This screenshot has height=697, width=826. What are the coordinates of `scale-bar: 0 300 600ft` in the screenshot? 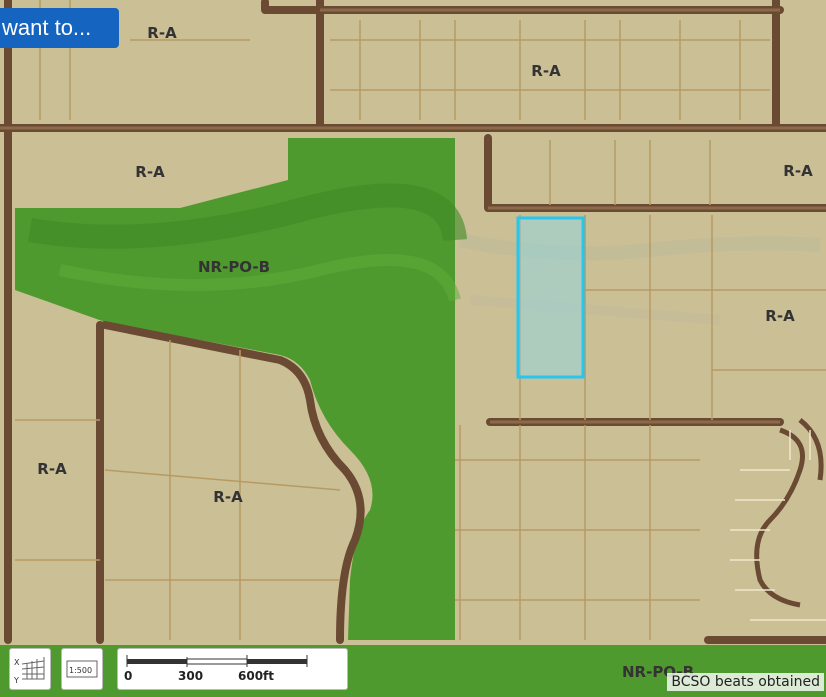 It's located at (232, 669).